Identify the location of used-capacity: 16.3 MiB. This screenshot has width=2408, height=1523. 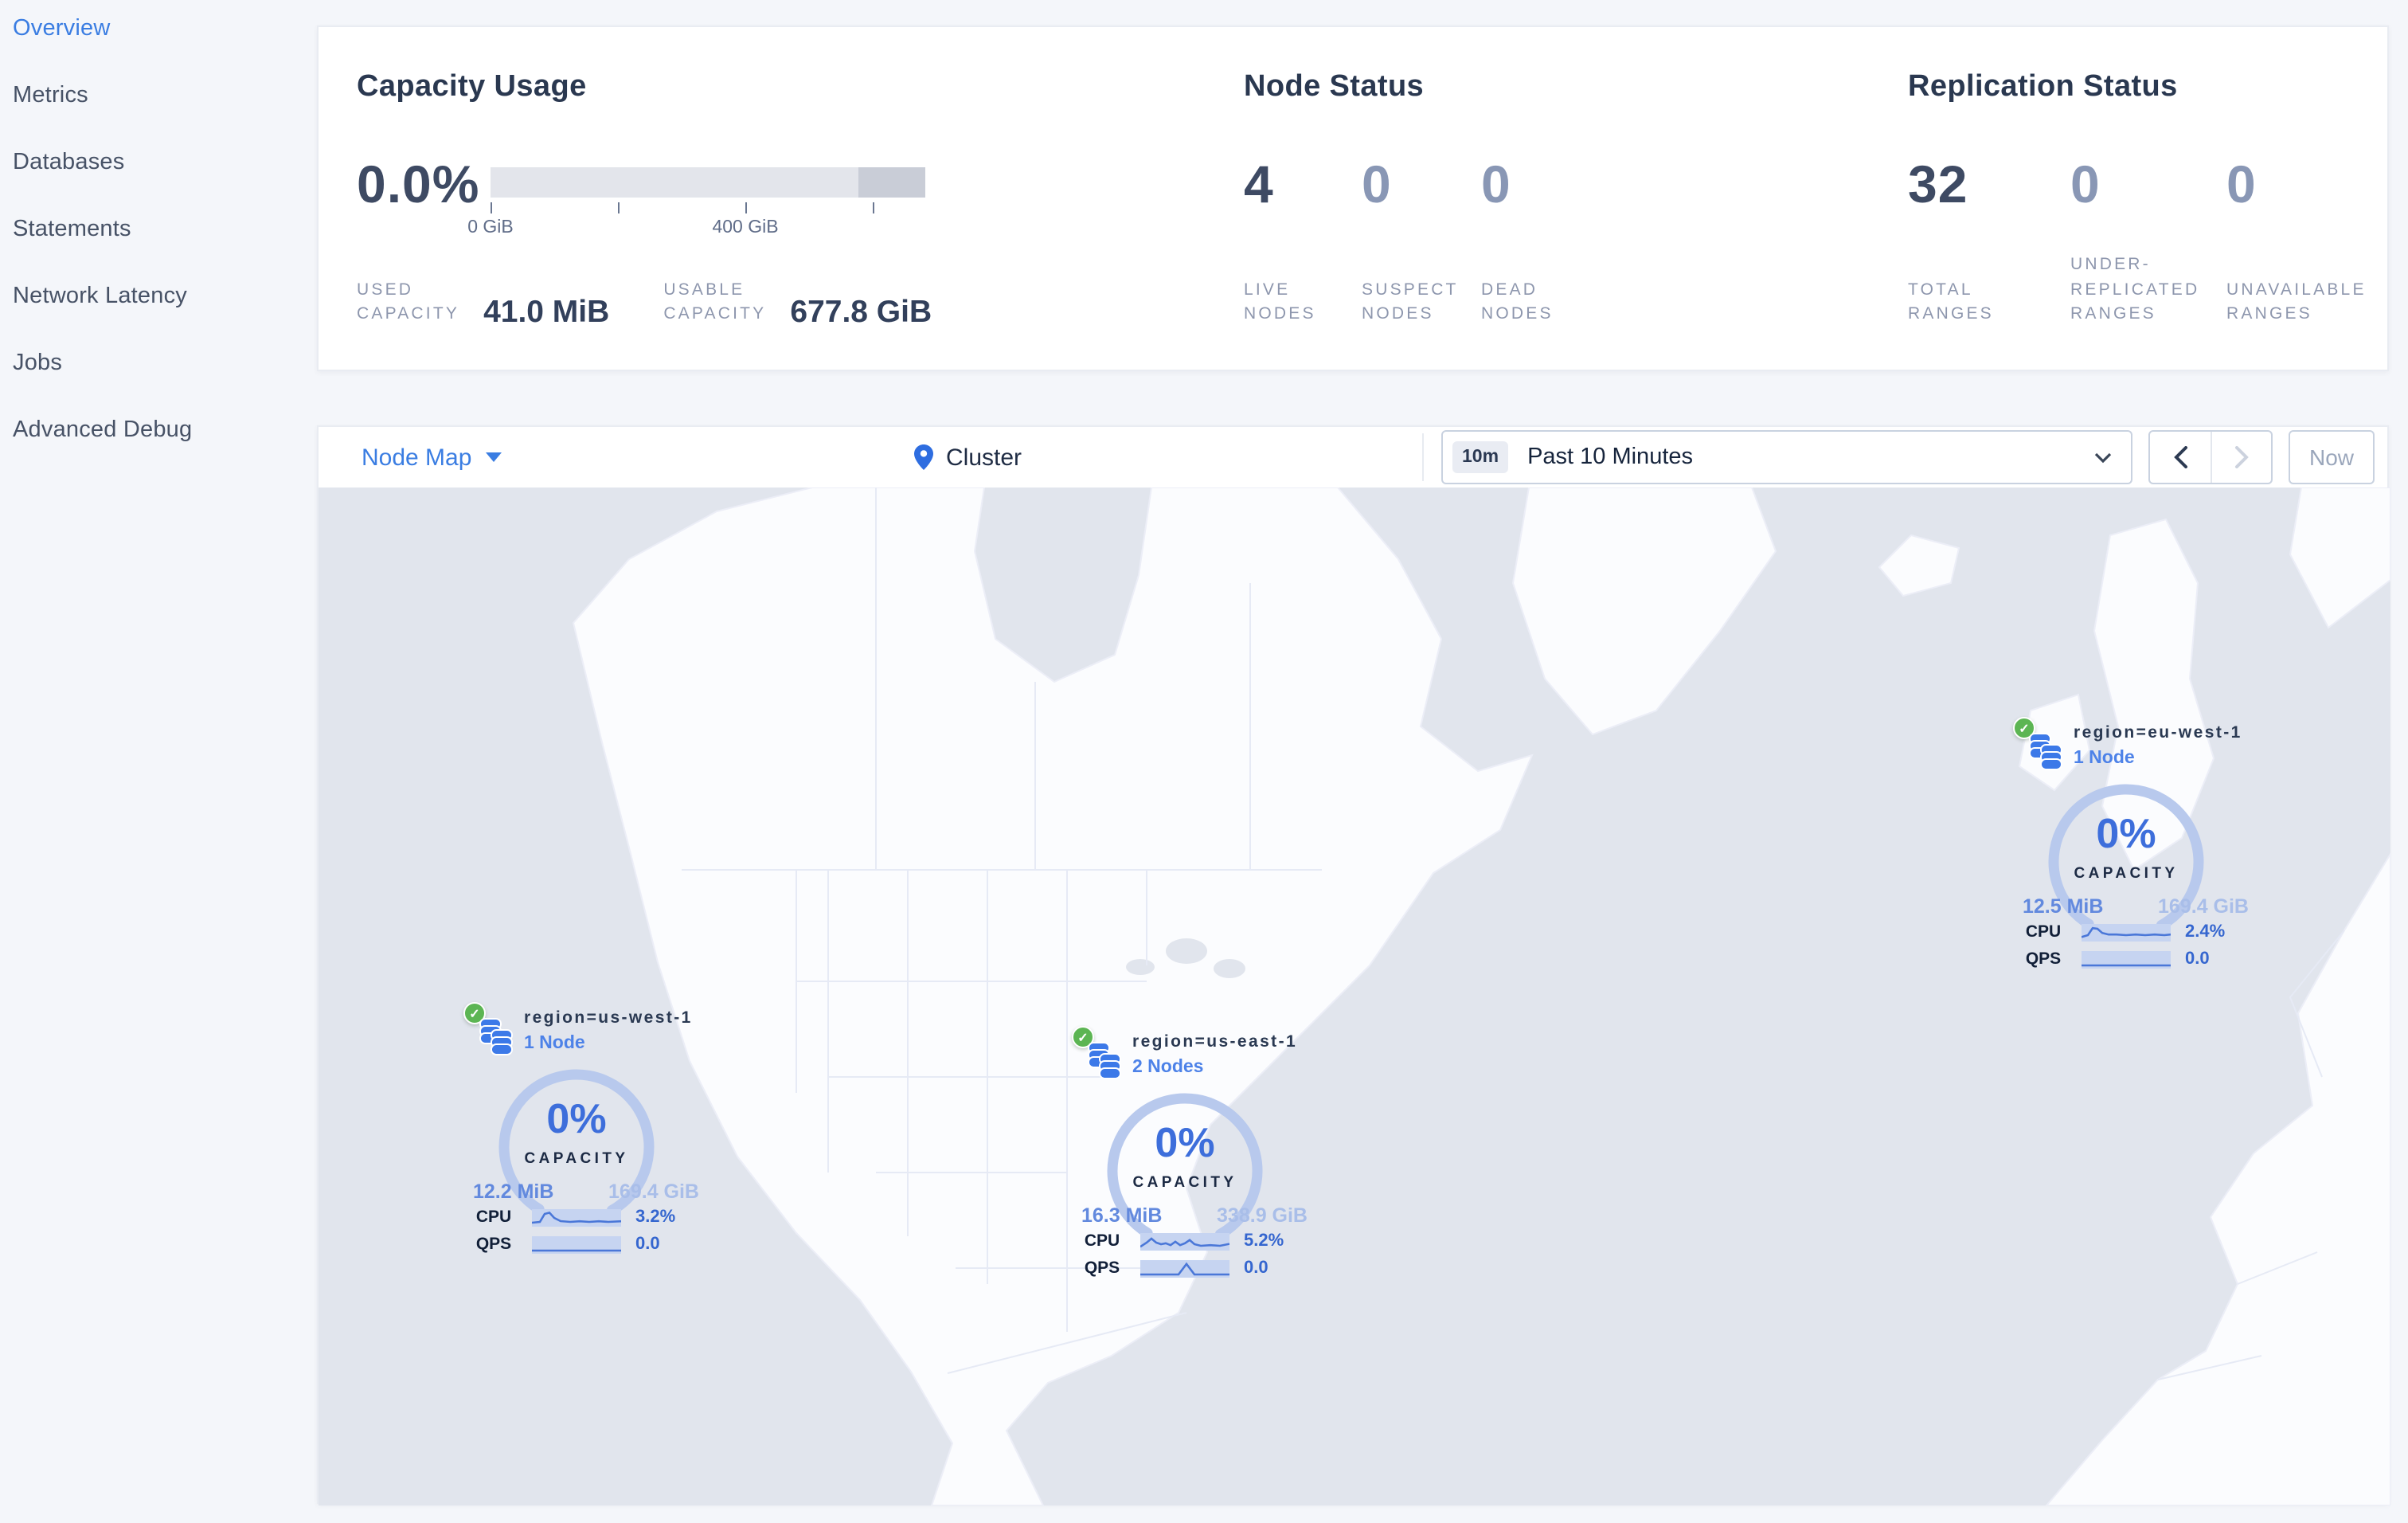
(1122, 1215).